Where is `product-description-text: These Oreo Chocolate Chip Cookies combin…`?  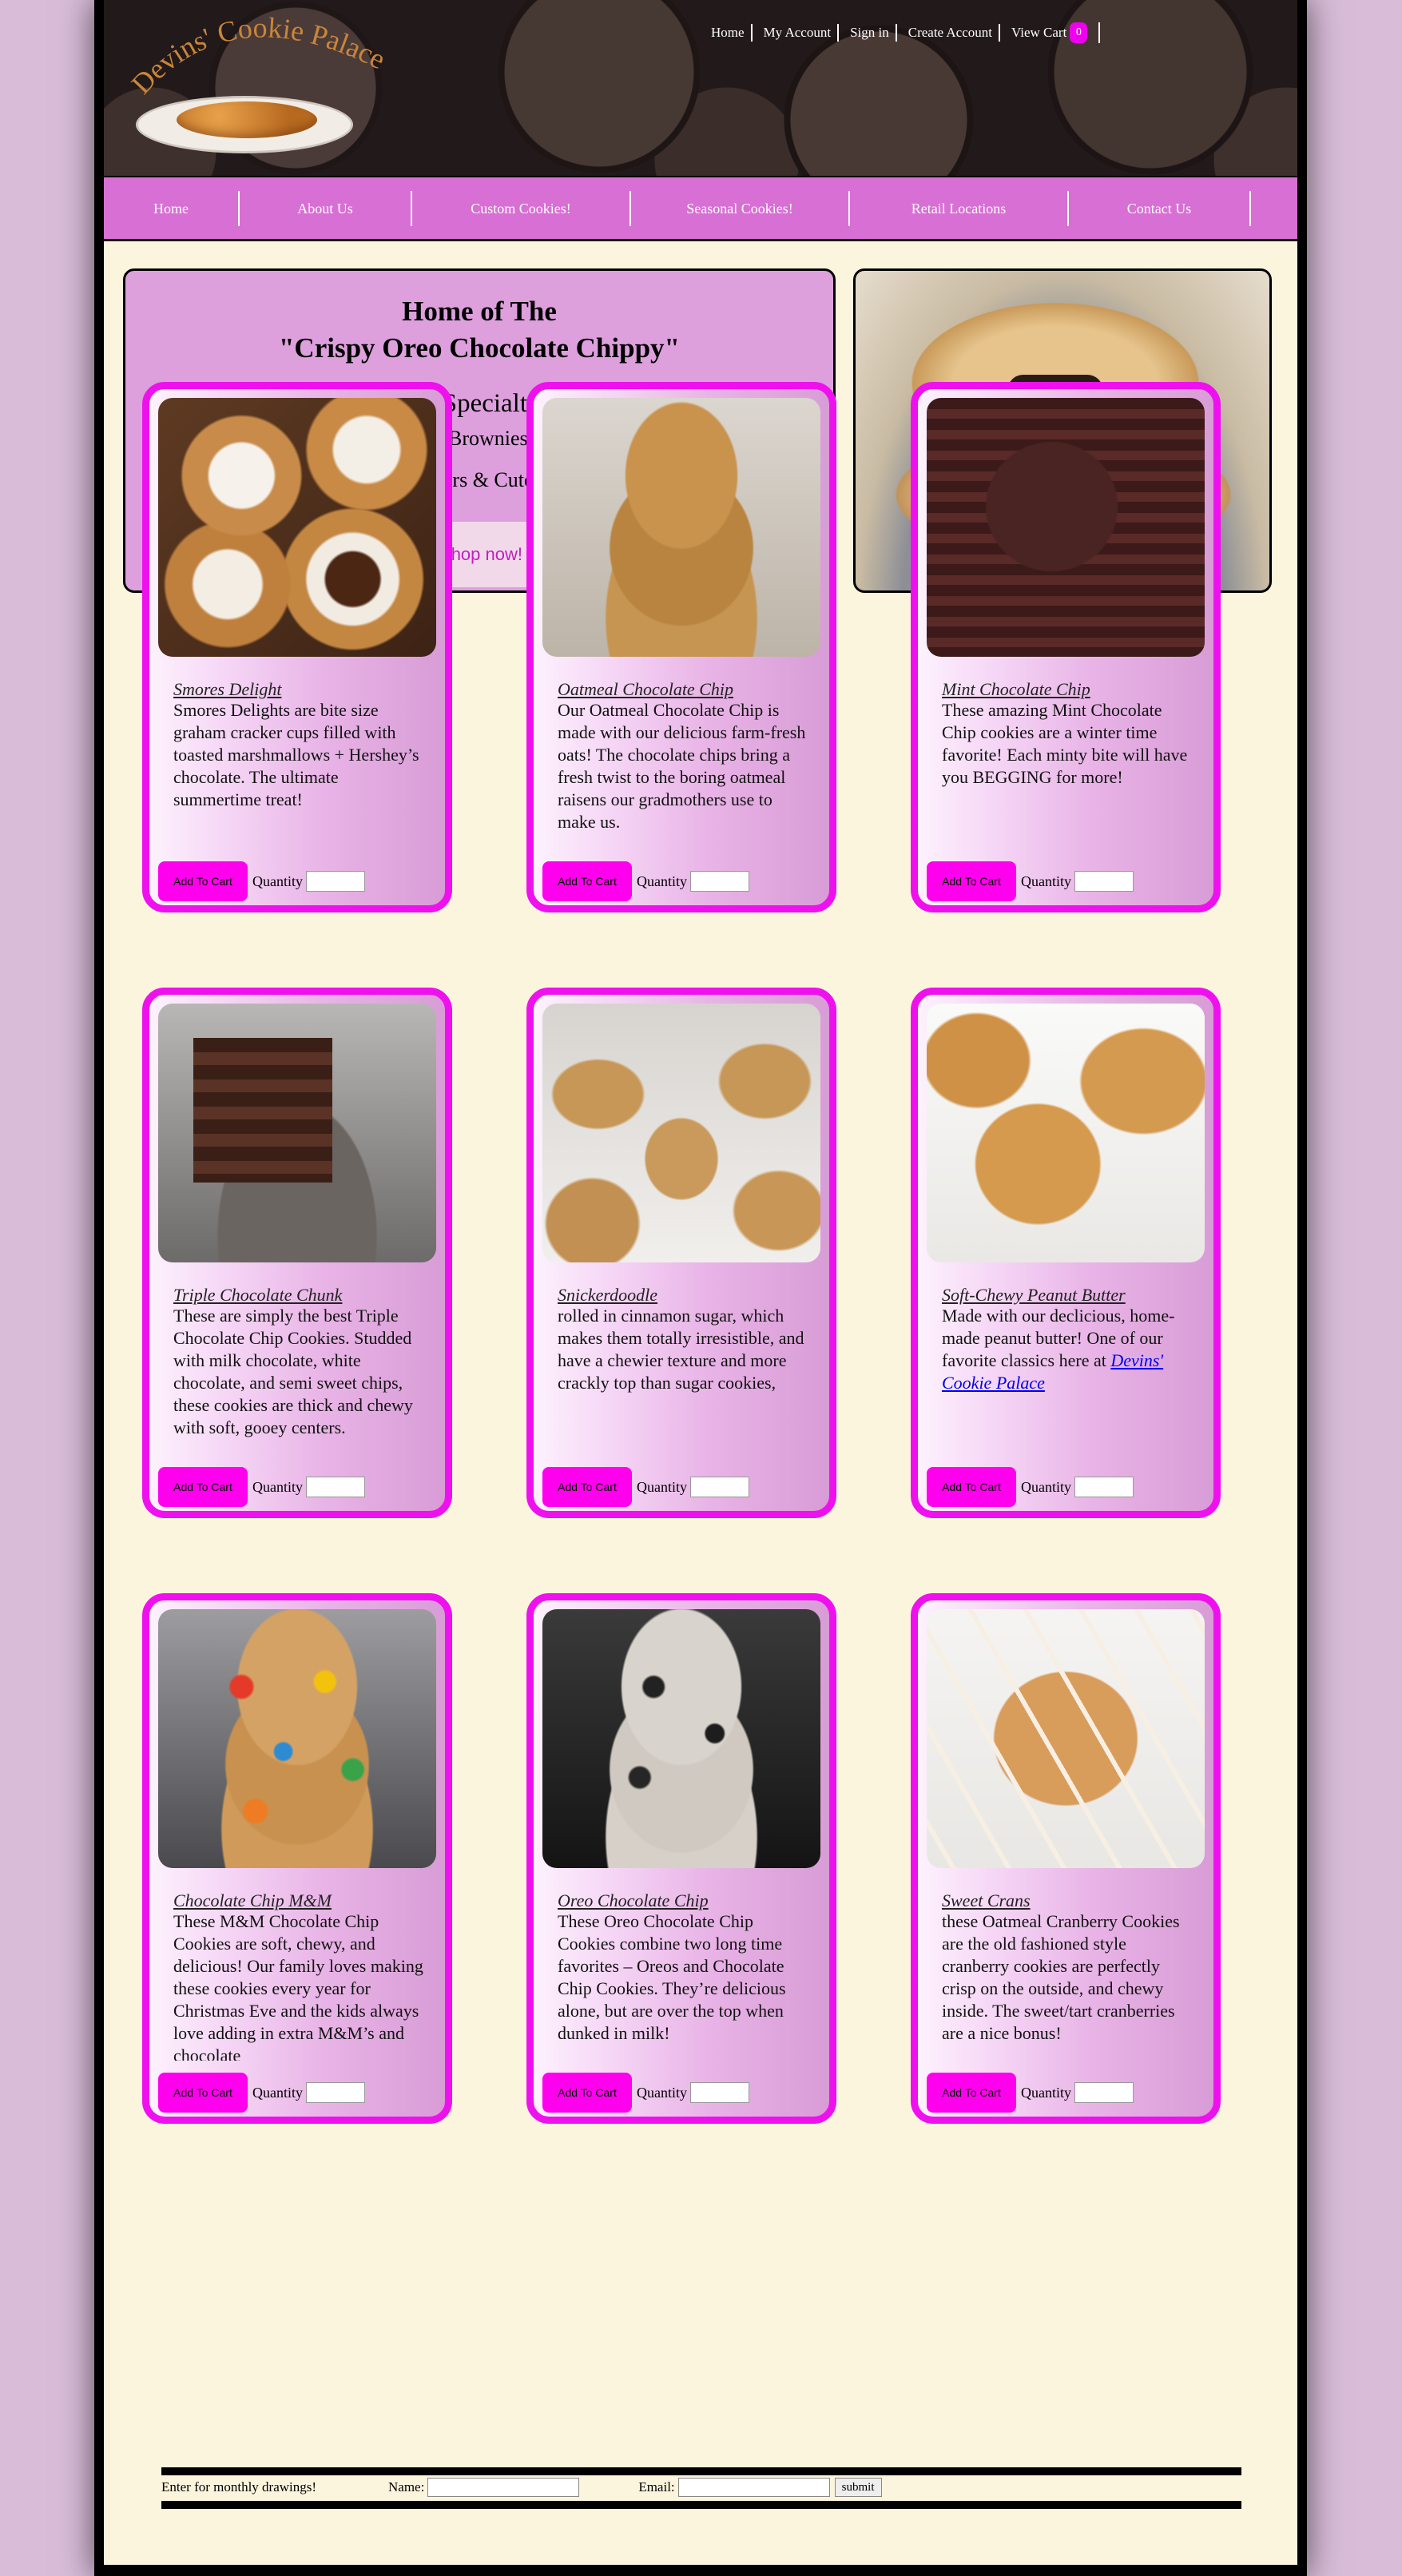
product-description-text: These Oreo Chocolate Chip Cookies combin… is located at coordinates (672, 1977).